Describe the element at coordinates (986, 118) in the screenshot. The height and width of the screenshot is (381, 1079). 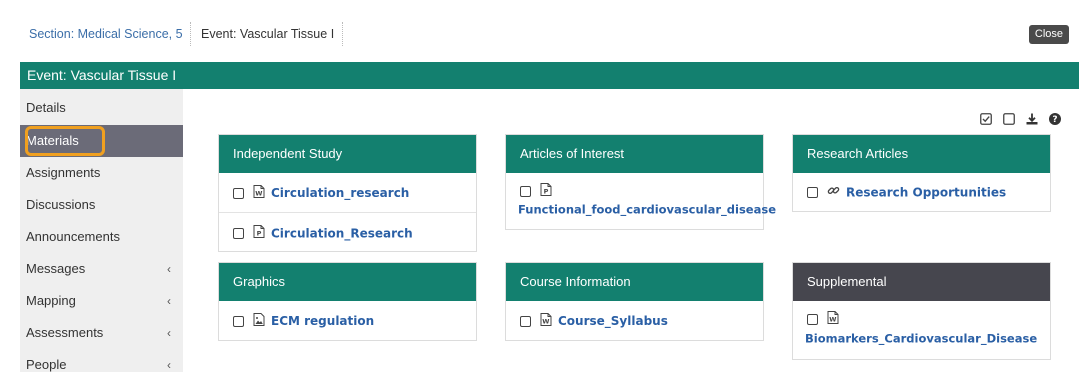
I see `check-all-icon` at that location.